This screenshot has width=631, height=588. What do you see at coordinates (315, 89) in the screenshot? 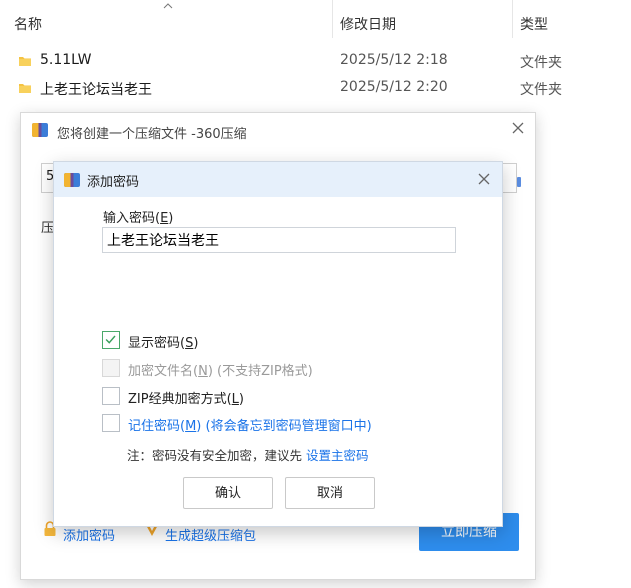
I see `file-row: 上老王论坛当老王 2025/5/12 2:20 文件夹` at bounding box center [315, 89].